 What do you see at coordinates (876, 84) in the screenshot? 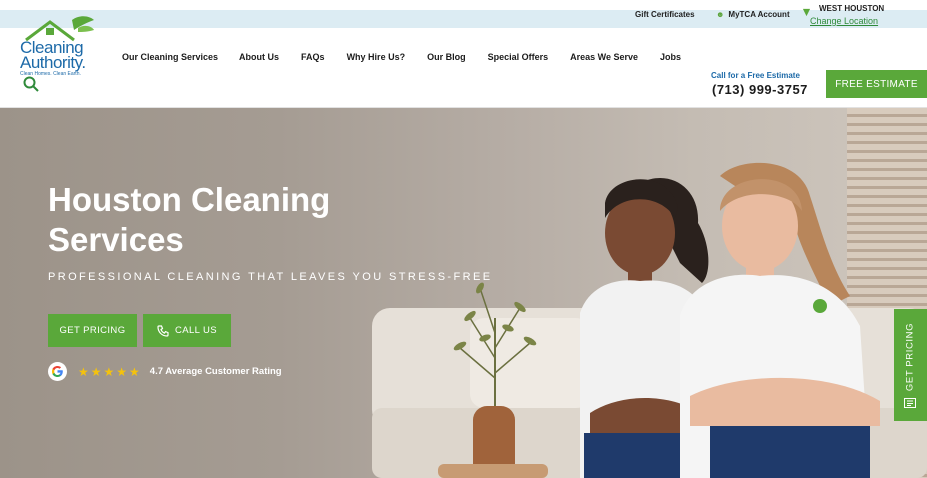
I see `free-estimate-button: FREE ESTIMATE` at bounding box center [876, 84].